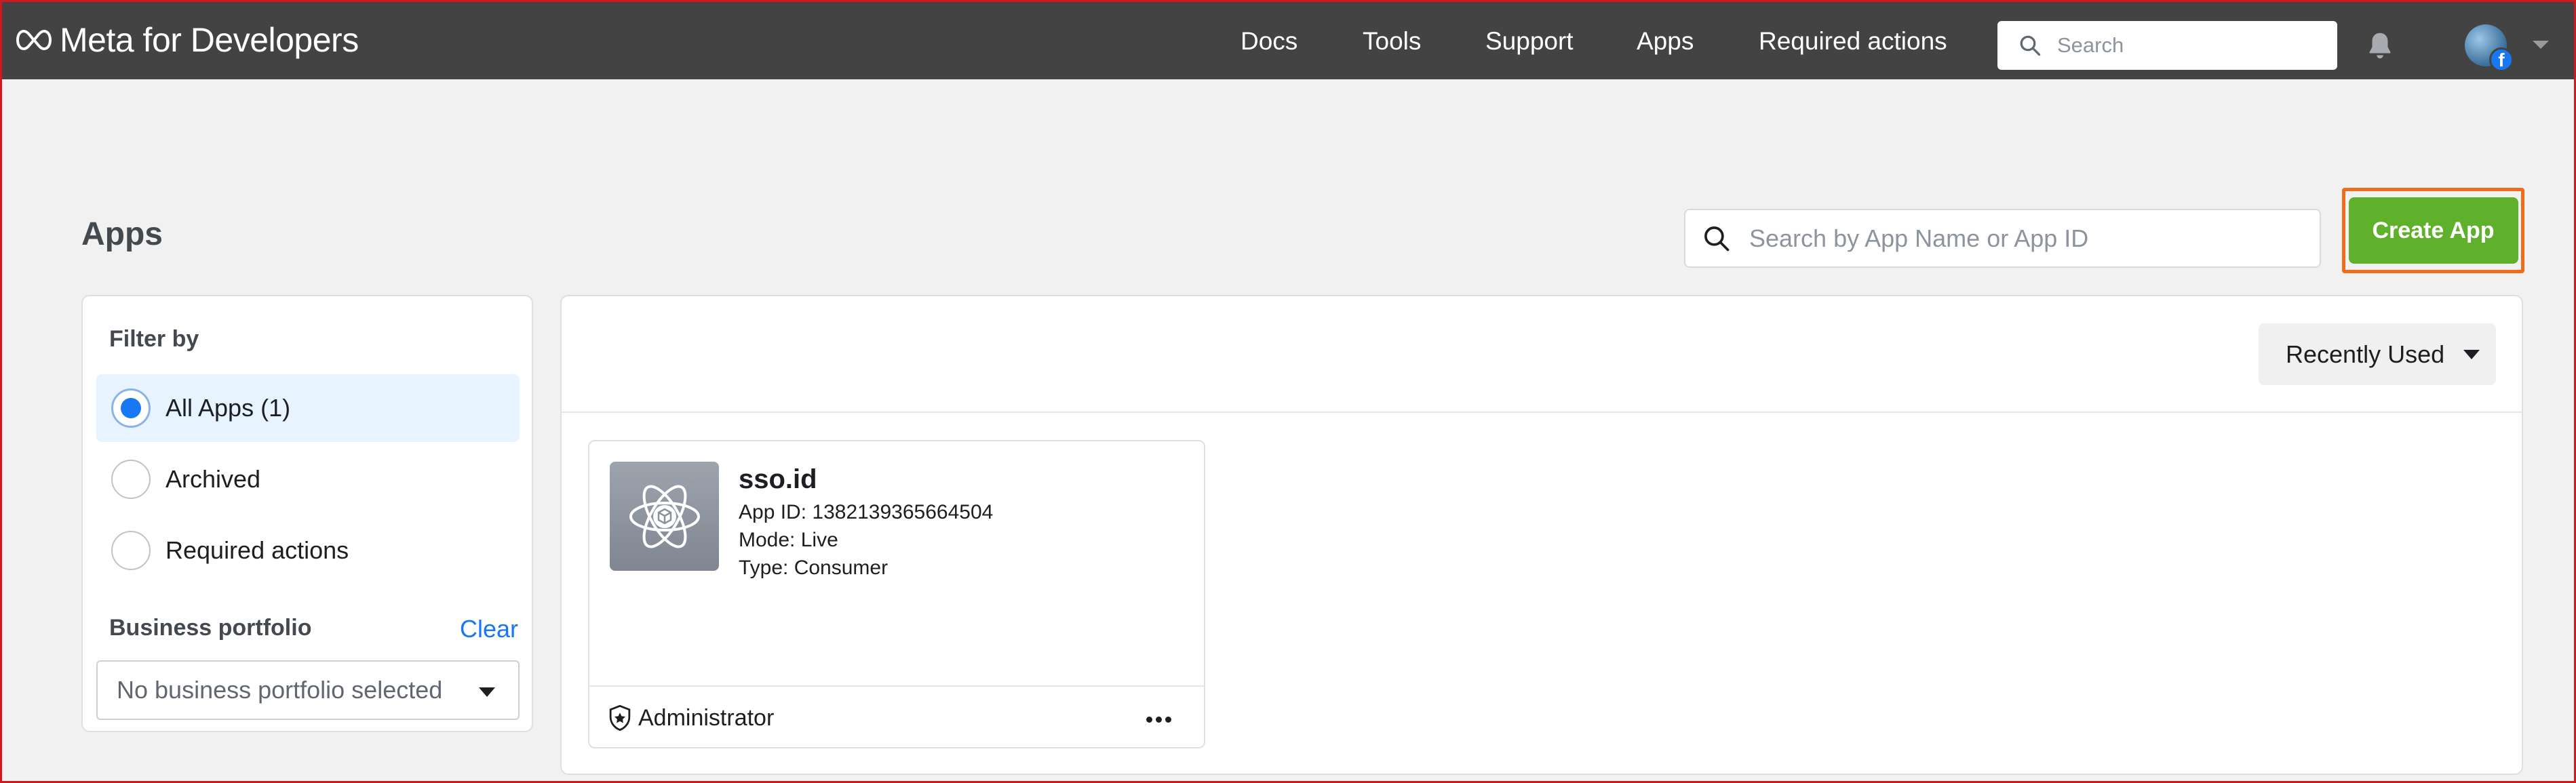 The width and height of the screenshot is (2576, 783). What do you see at coordinates (308, 408) in the screenshot?
I see `filter-option-all-apps: All Apps (1)` at bounding box center [308, 408].